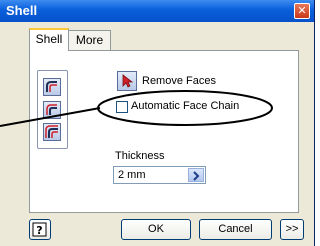 The image size is (320, 246). I want to click on shell-both-icon, so click(52, 132).